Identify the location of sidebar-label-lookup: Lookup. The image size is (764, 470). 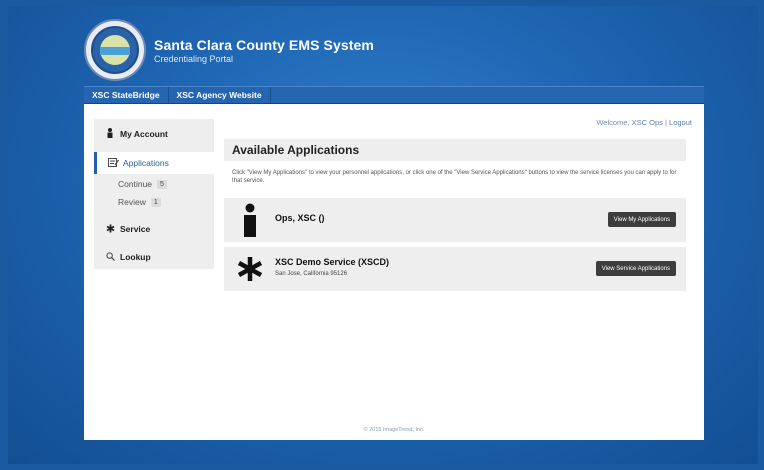
(135, 257).